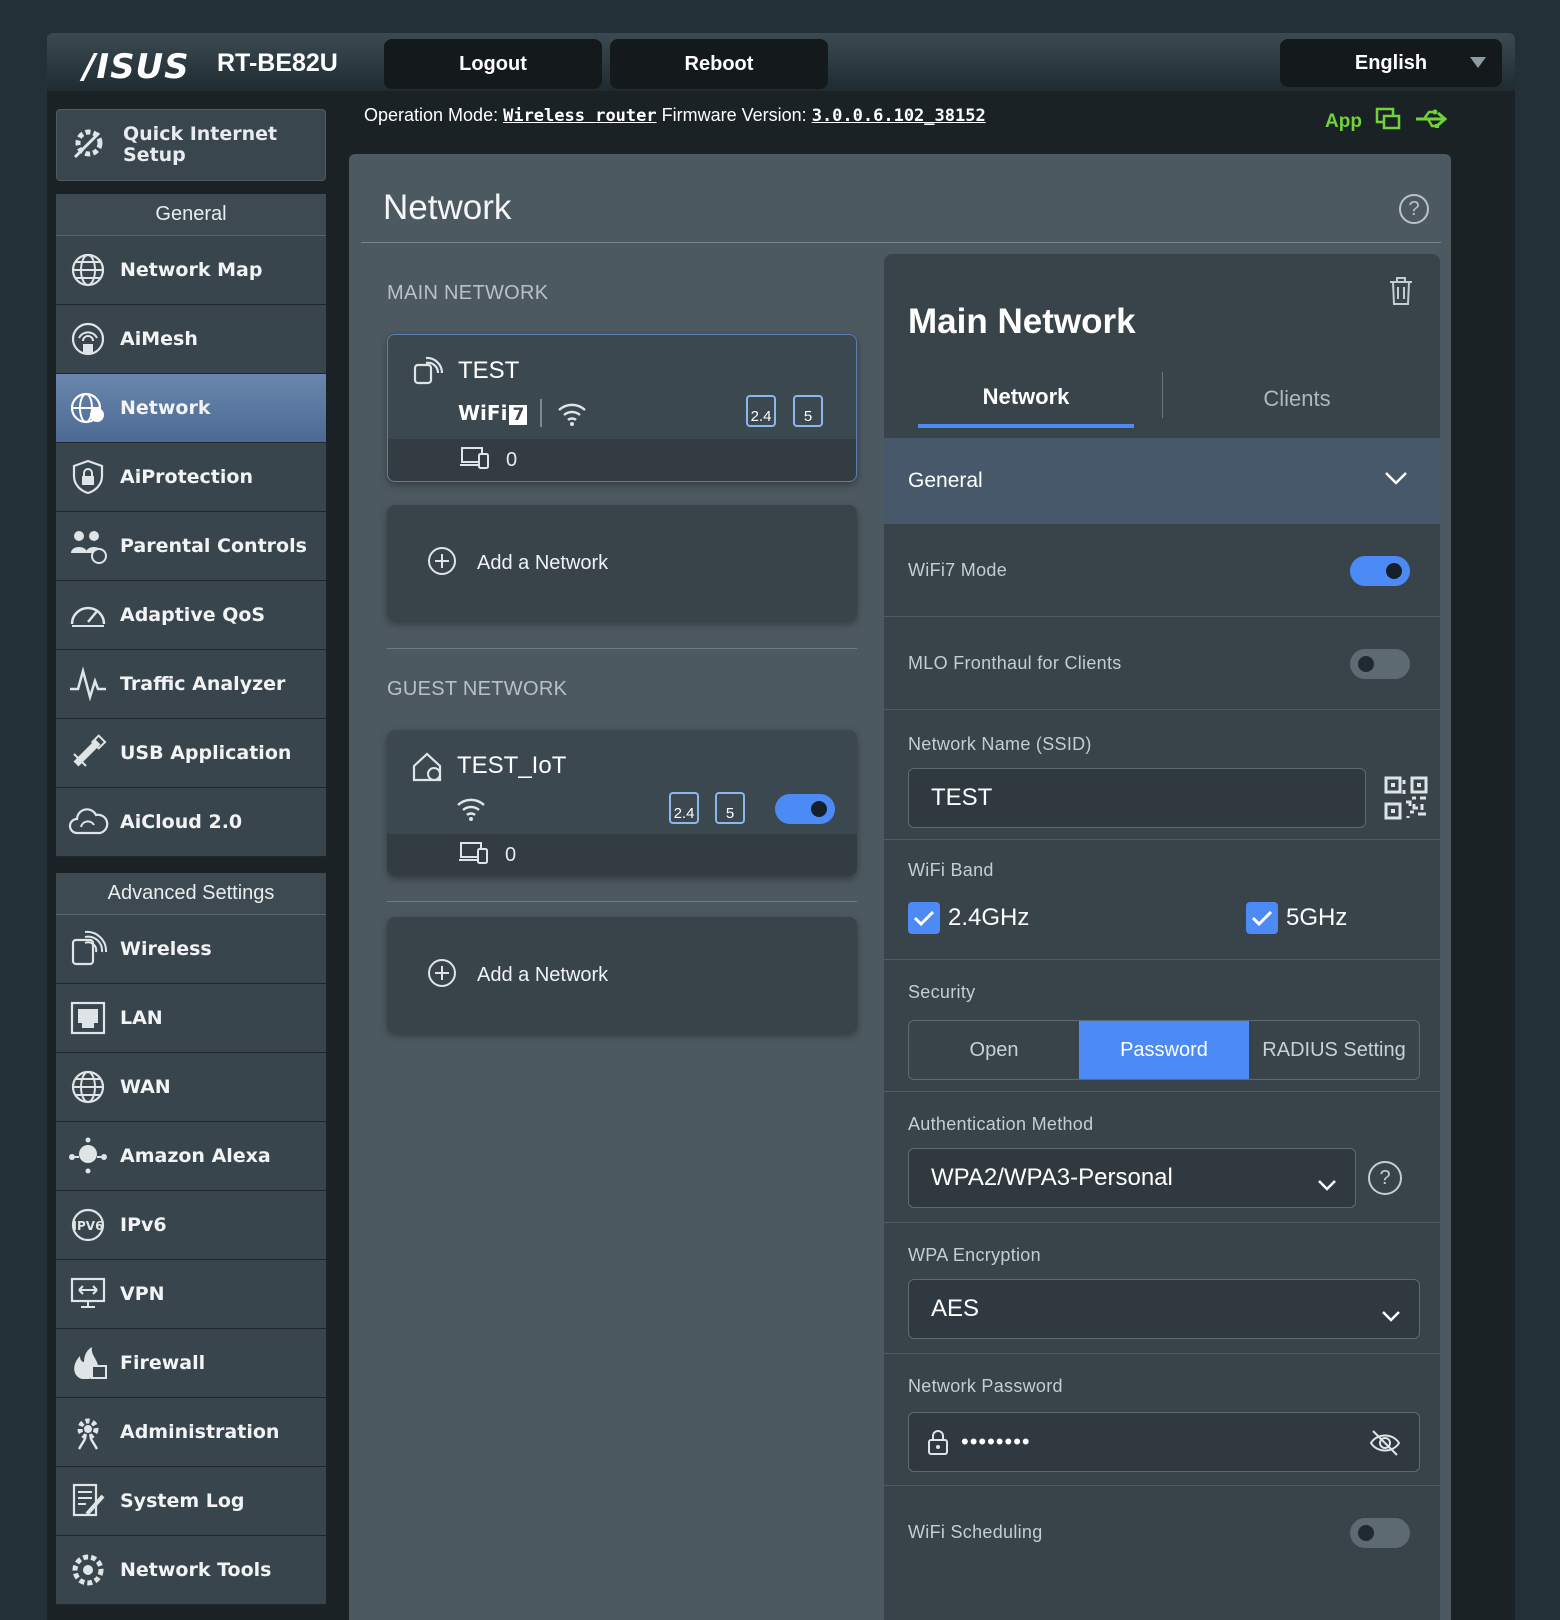 This screenshot has height=1620, width=1560. I want to click on auth-method-select: WPA2/WPA3-Personal, so click(1132, 1178).